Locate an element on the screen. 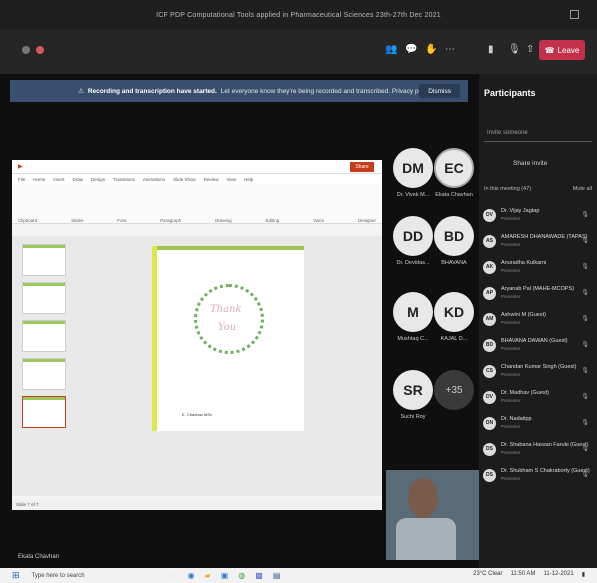  avatar: EC is located at coordinates (454, 168).